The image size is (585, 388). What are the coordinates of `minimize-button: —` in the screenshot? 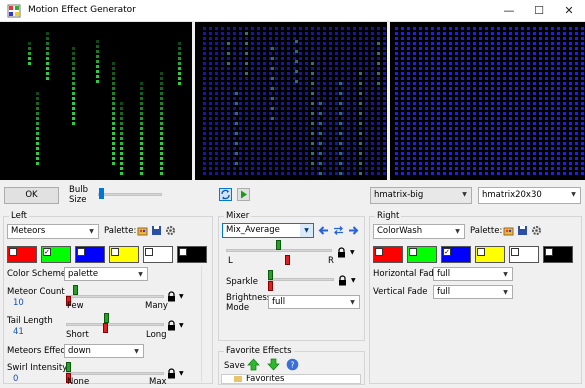 It's located at (509, 11).